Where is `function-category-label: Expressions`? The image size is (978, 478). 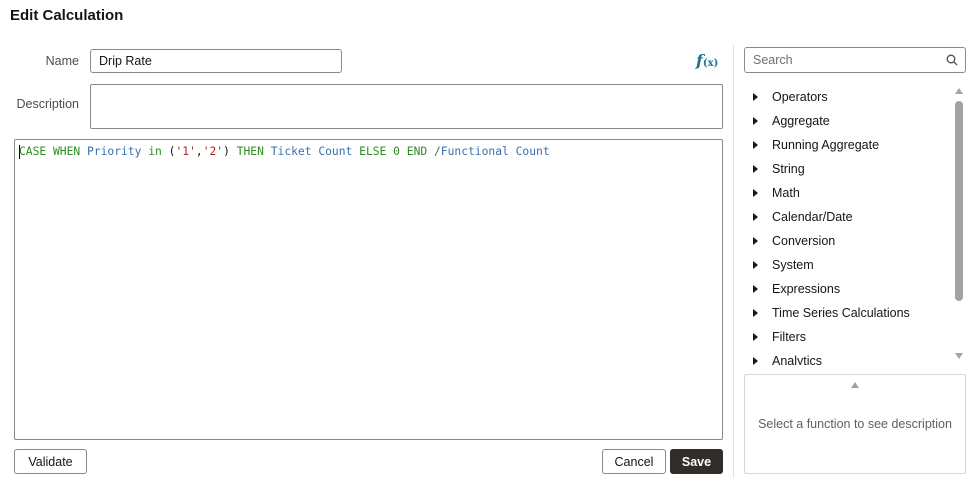
function-category-label: Expressions is located at coordinates (806, 289).